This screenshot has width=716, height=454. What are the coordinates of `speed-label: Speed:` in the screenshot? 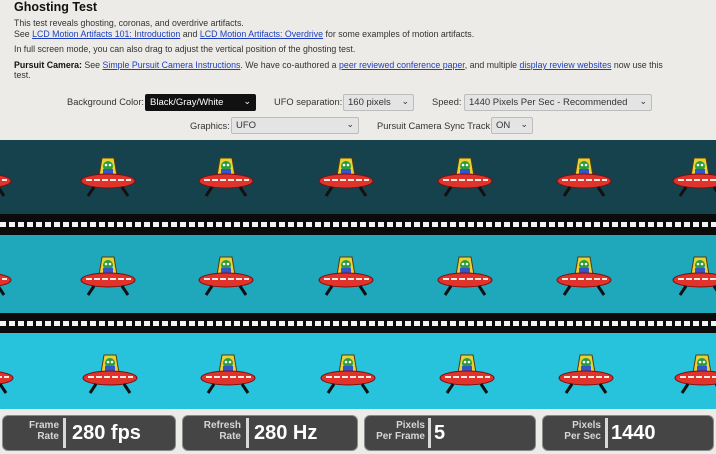 It's located at (447, 102).